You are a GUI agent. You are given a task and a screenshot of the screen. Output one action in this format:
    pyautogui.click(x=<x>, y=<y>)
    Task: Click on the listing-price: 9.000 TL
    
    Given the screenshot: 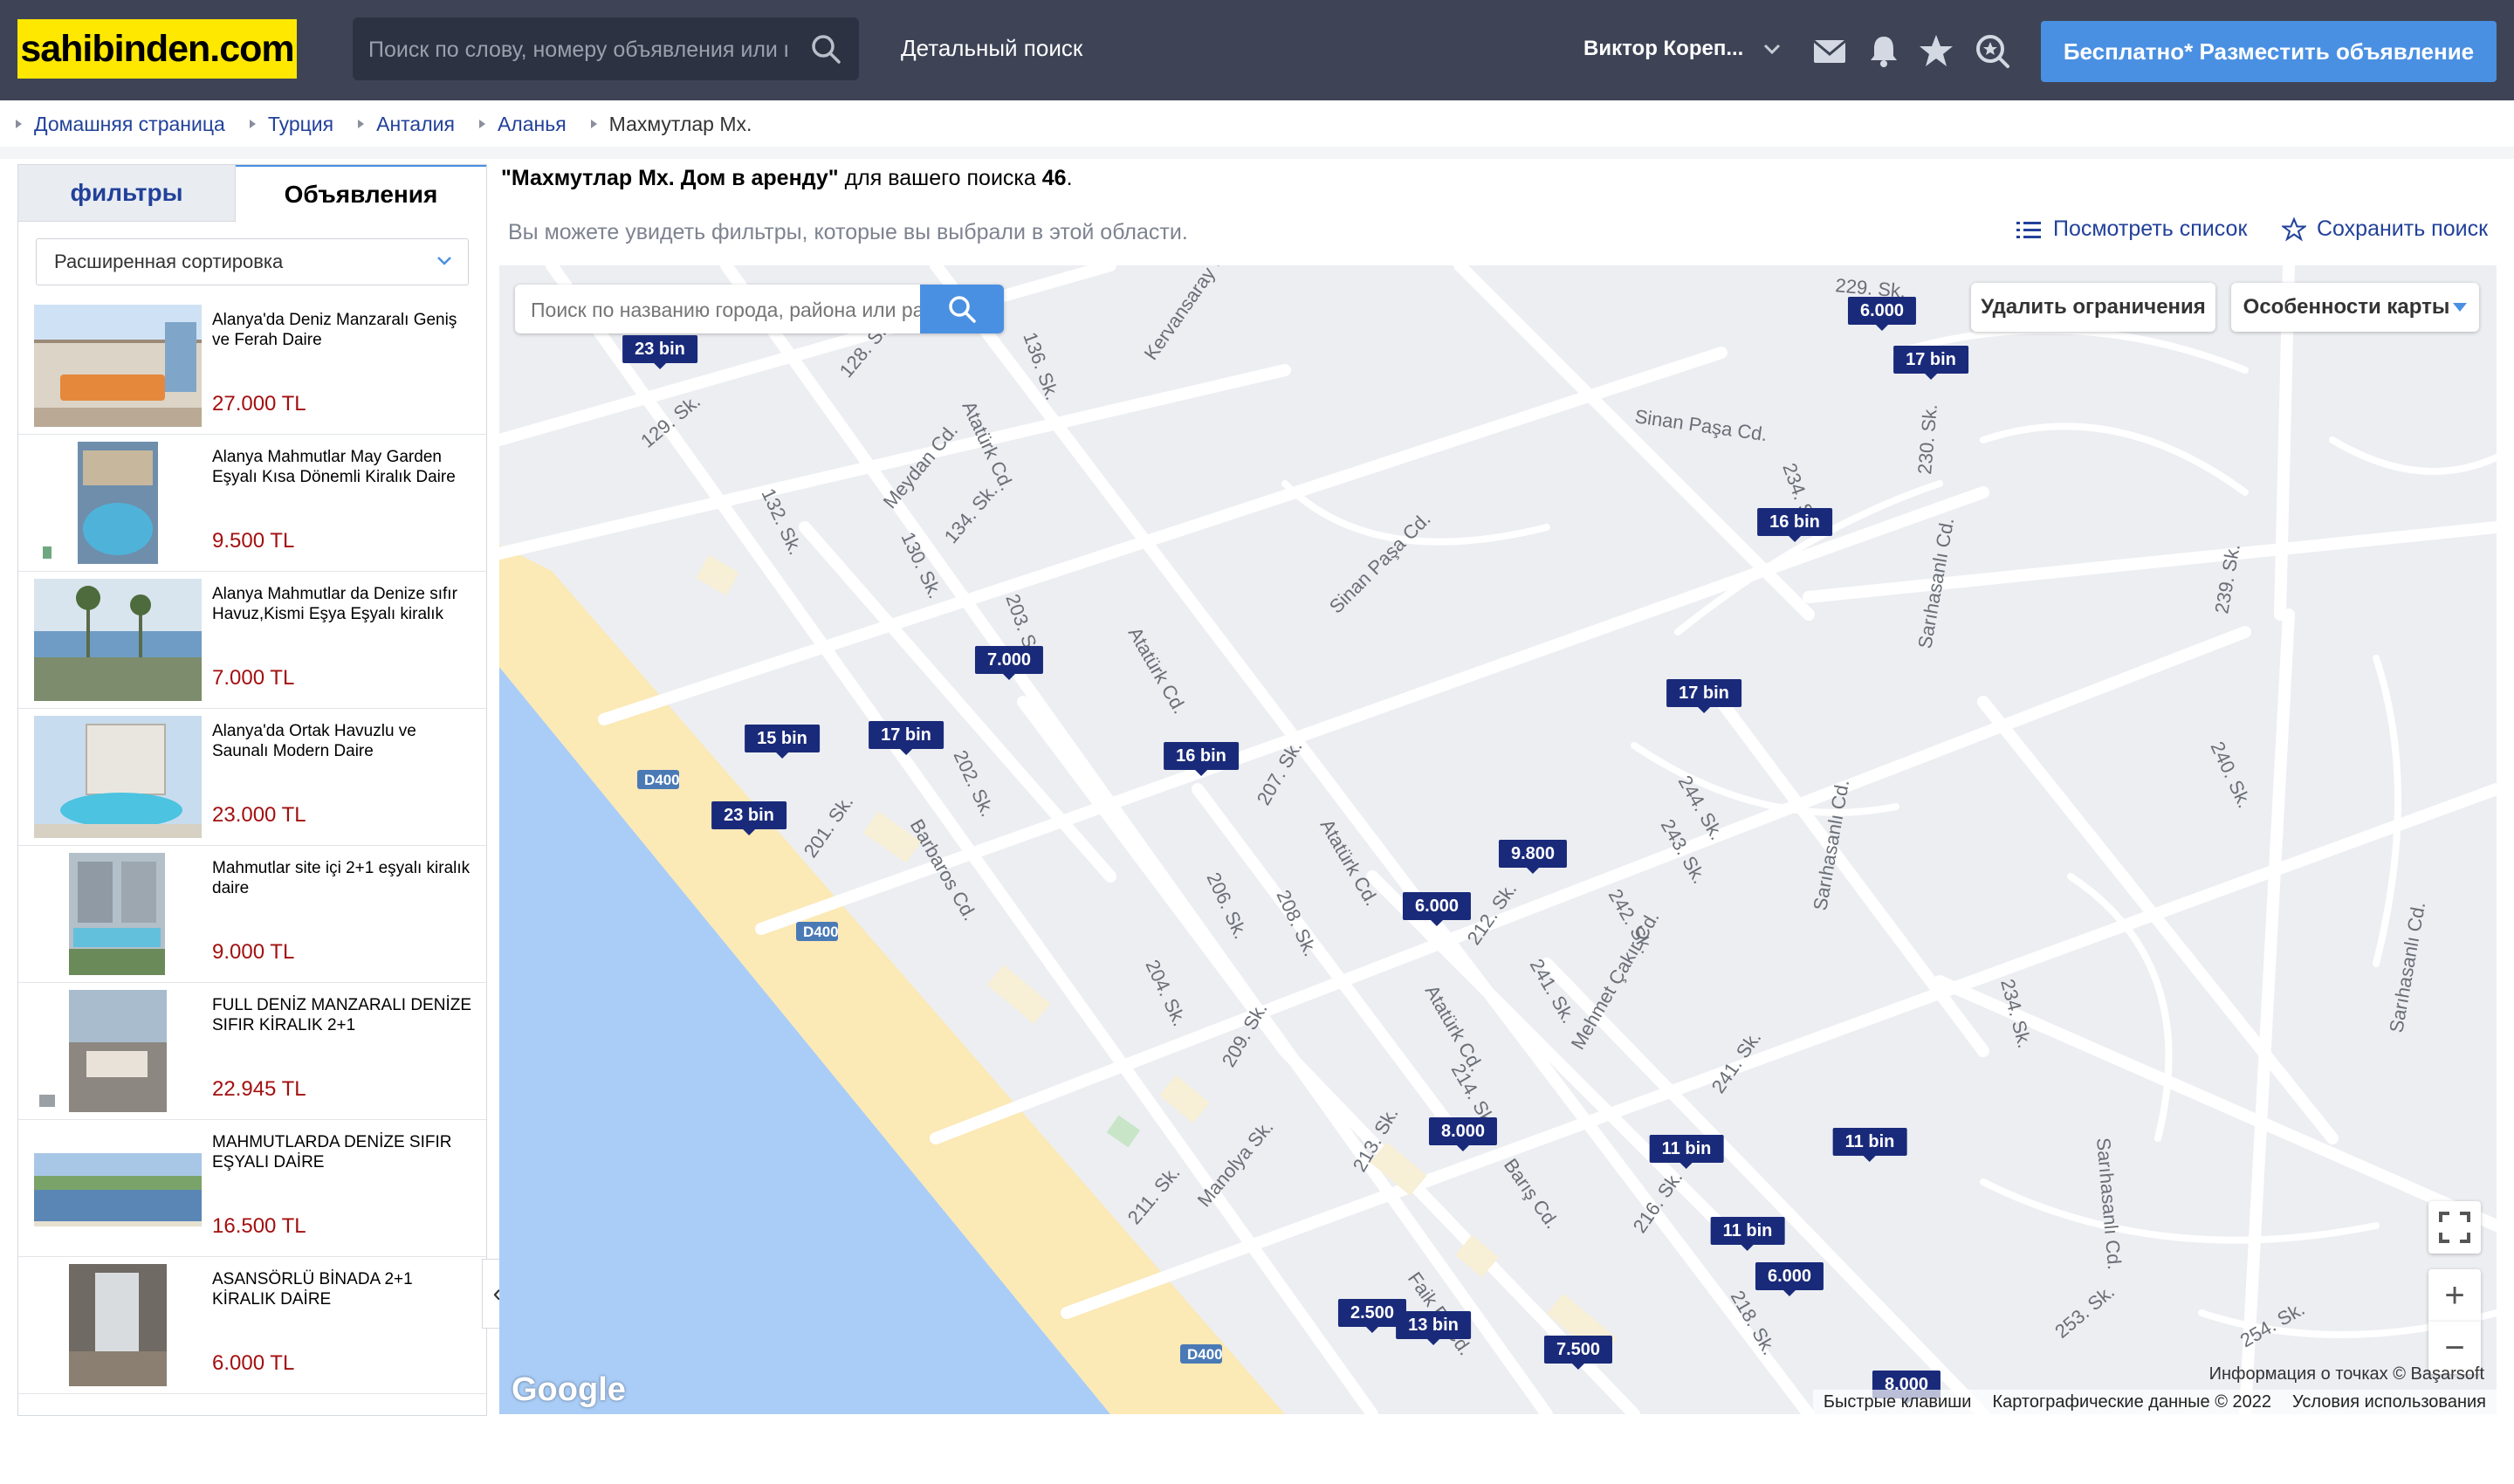 What is the action you would take?
    pyautogui.click(x=253, y=952)
    